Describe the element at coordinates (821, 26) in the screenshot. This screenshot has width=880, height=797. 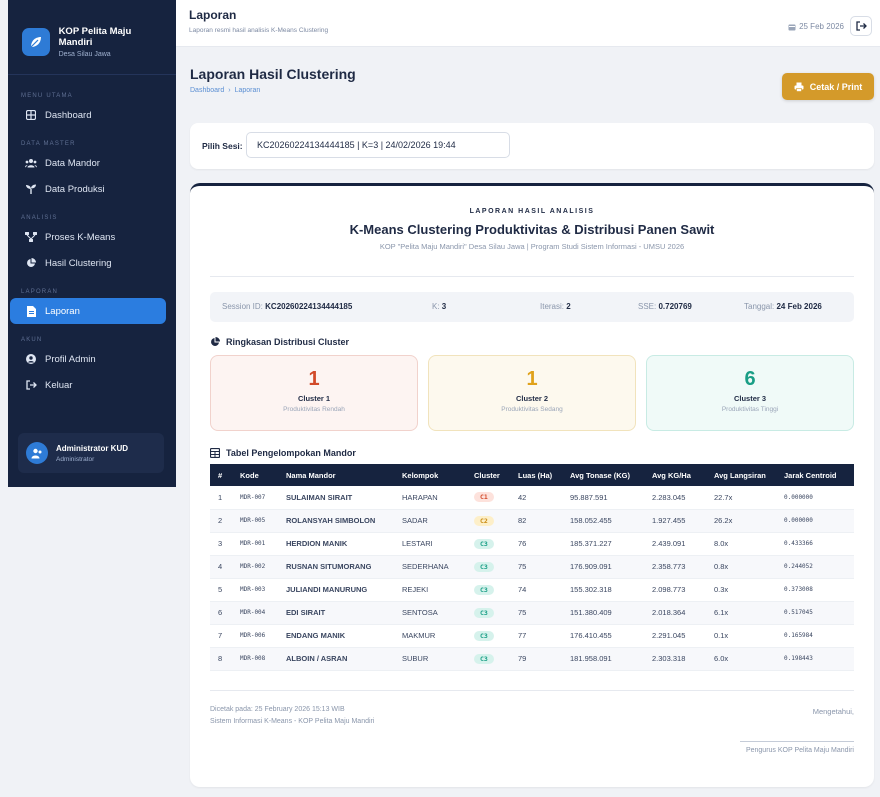
I see `topbar-date-text: 25 Feb 2026` at that location.